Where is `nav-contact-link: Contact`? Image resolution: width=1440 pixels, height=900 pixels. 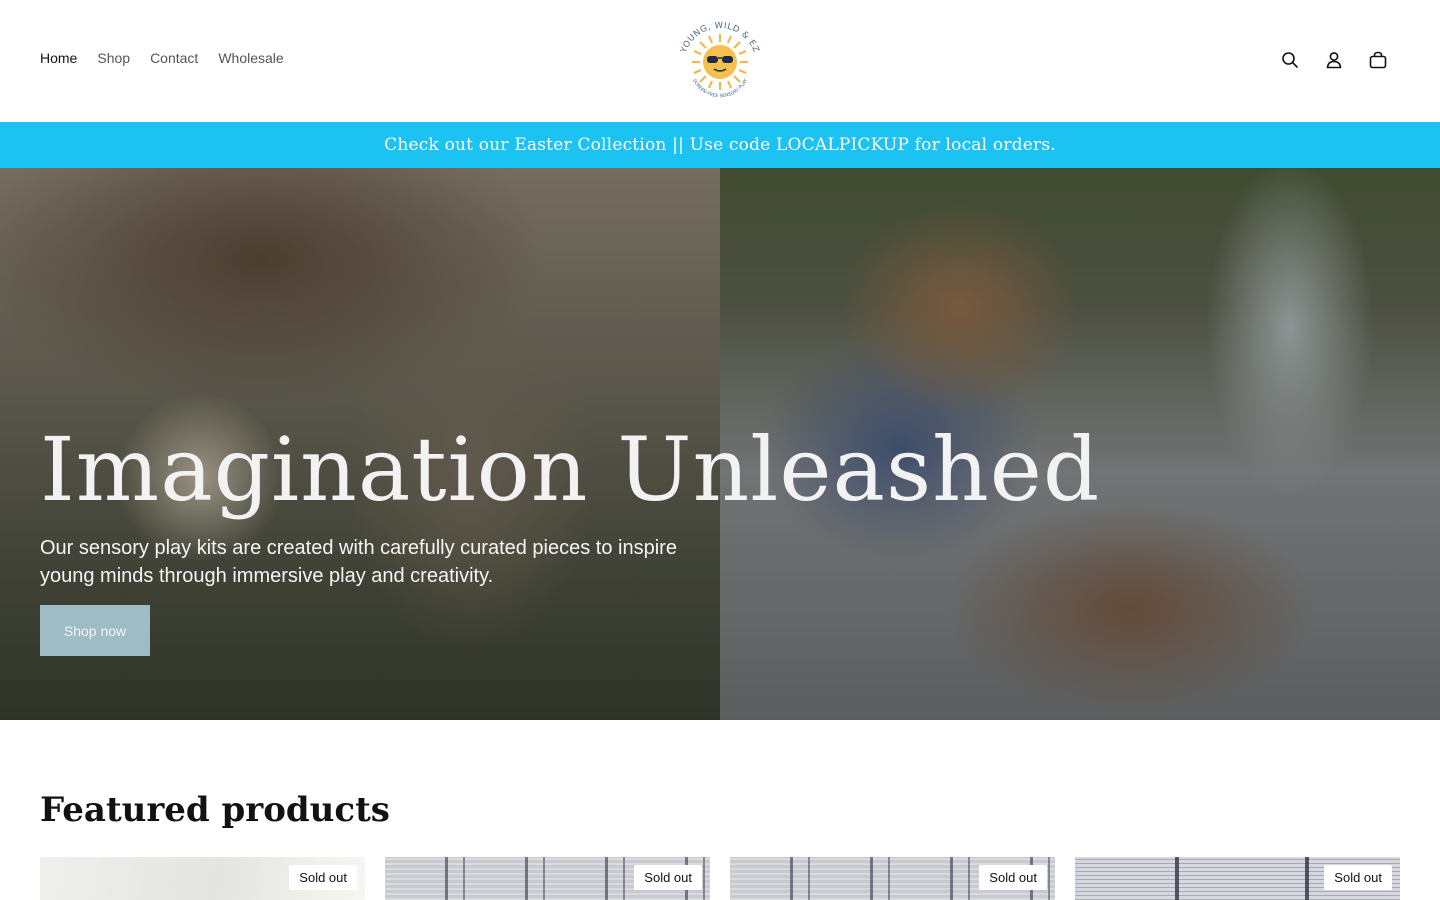
nav-contact-link: Contact is located at coordinates (174, 58).